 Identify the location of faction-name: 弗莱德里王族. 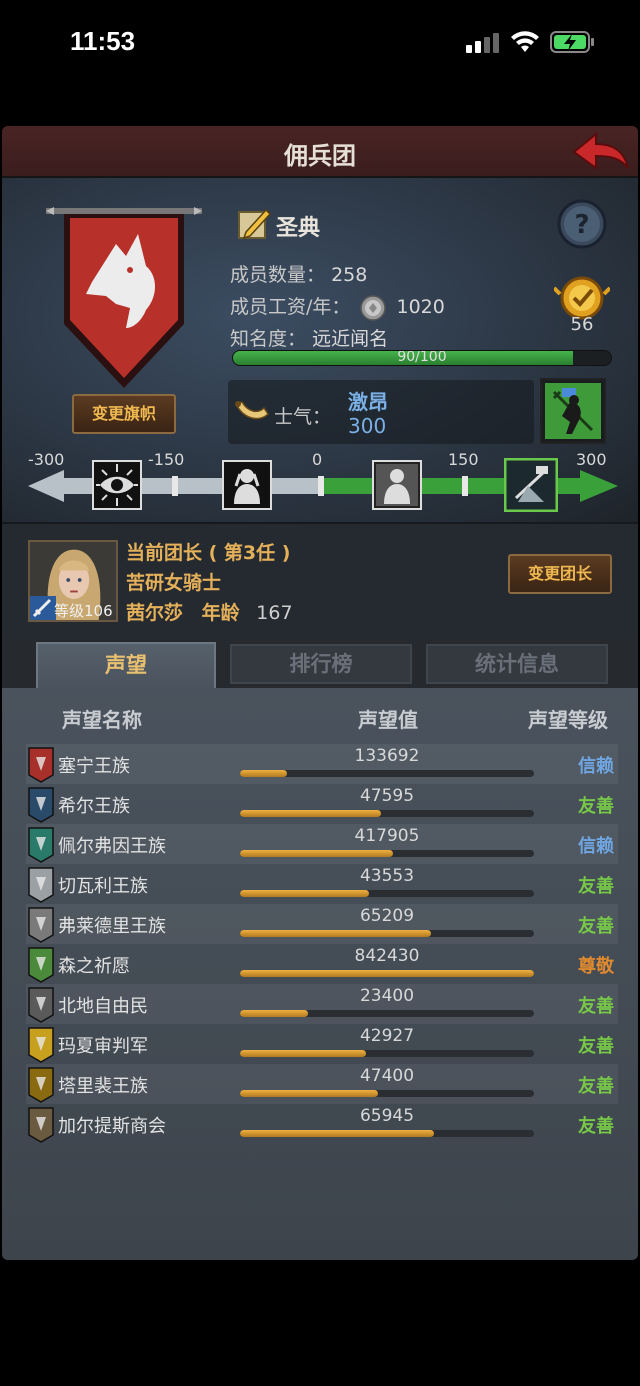
(112, 926).